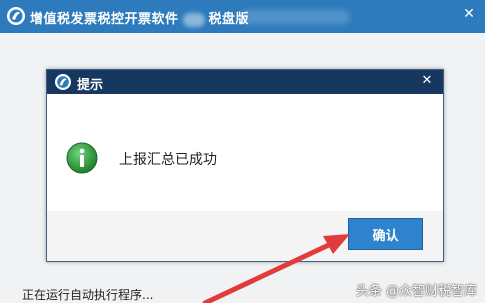 This screenshot has width=485, height=303. Describe the element at coordinates (416, 291) in the screenshot. I see `watermark-text: 头条 @众智财税智库` at that location.